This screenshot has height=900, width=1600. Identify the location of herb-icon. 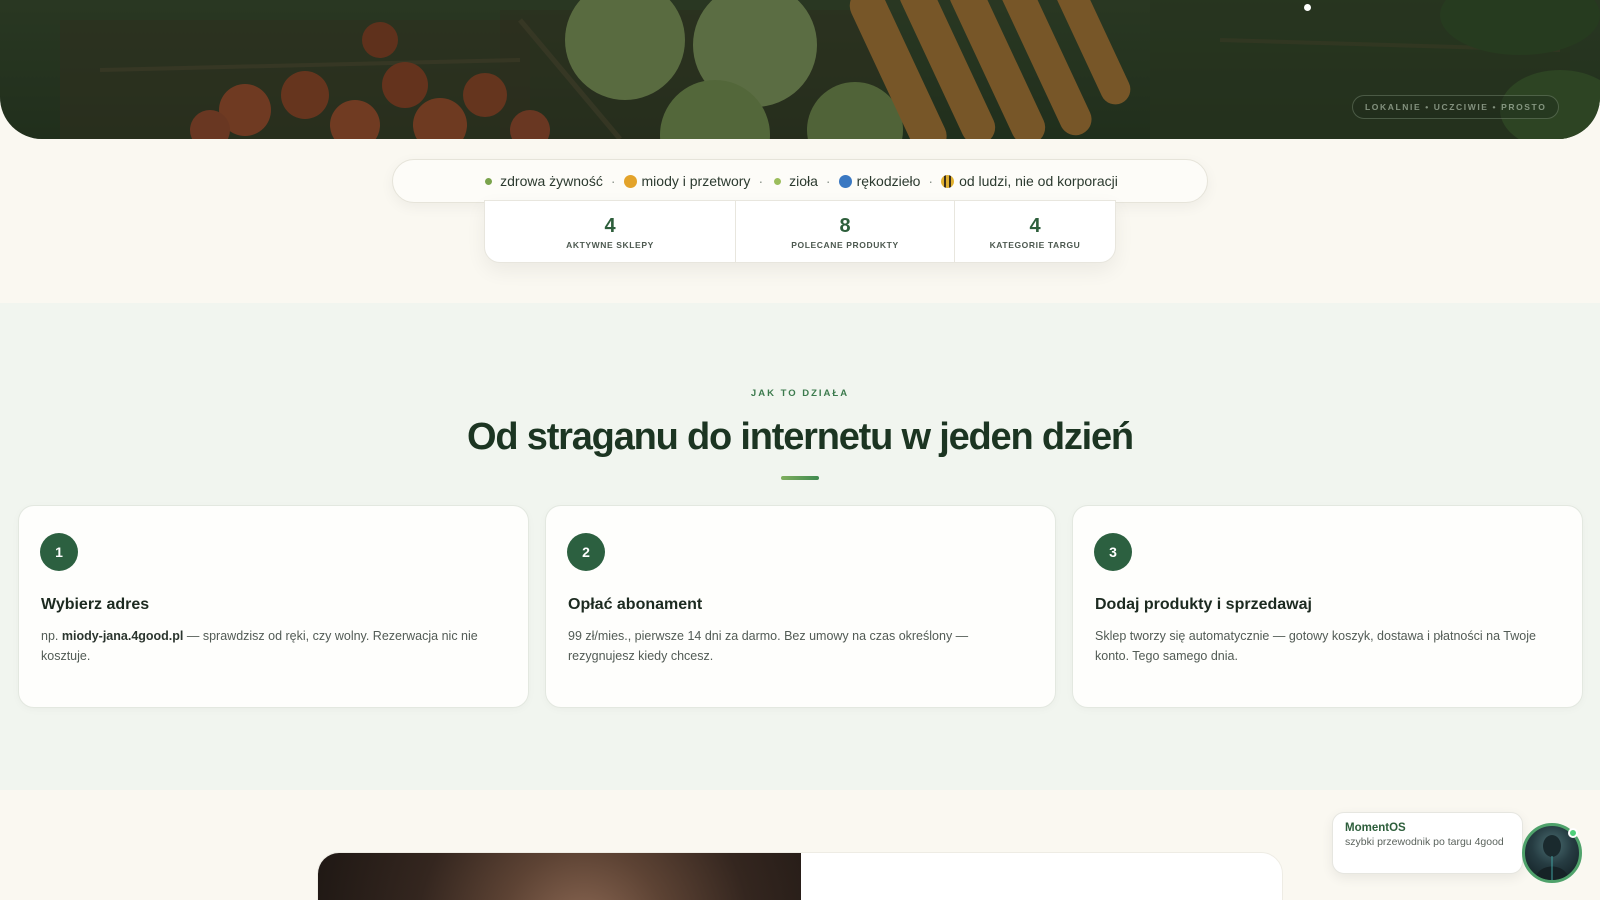
(778, 181).